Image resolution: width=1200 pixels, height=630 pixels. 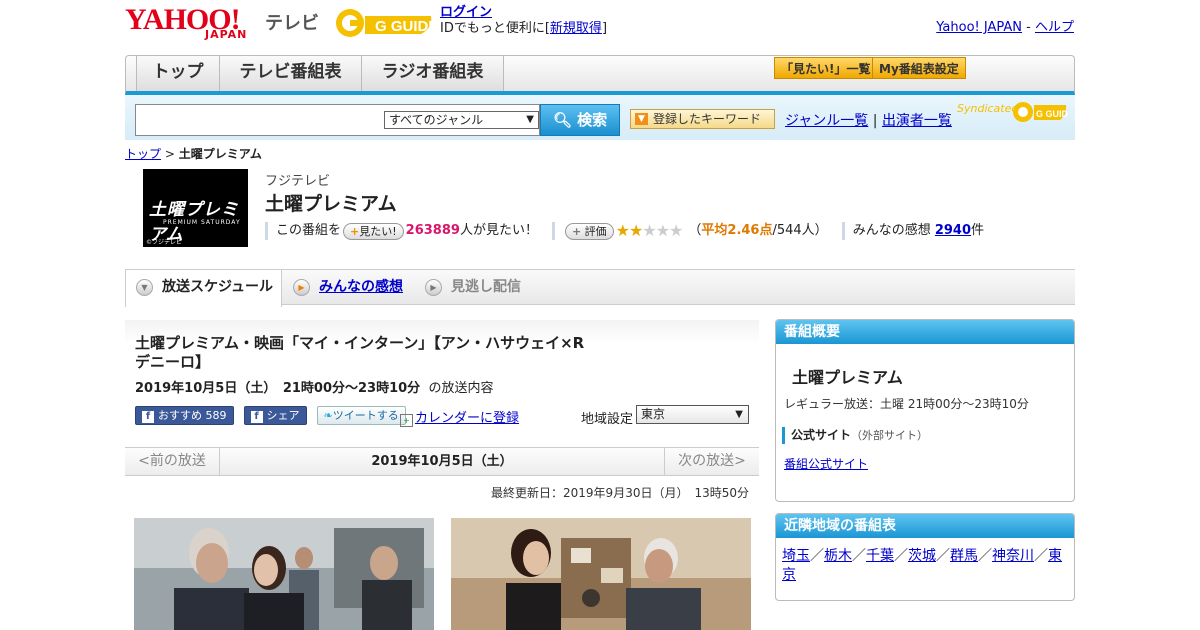 I want to click on tweet-button: ❧ツイートする, so click(x=361, y=415).